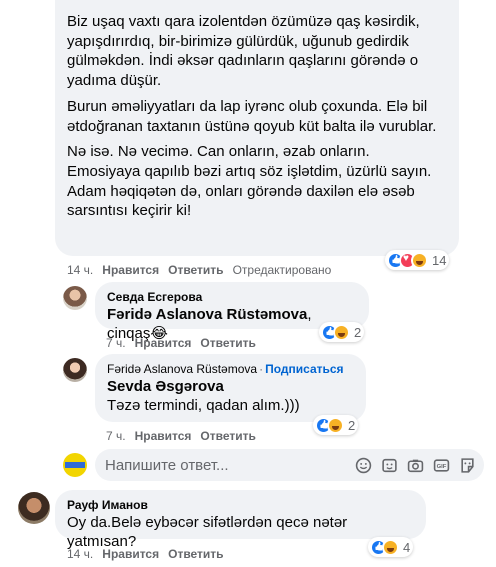  Describe the element at coordinates (240, 505) in the screenshot. I see `author-name: Рауф Иманов` at that location.